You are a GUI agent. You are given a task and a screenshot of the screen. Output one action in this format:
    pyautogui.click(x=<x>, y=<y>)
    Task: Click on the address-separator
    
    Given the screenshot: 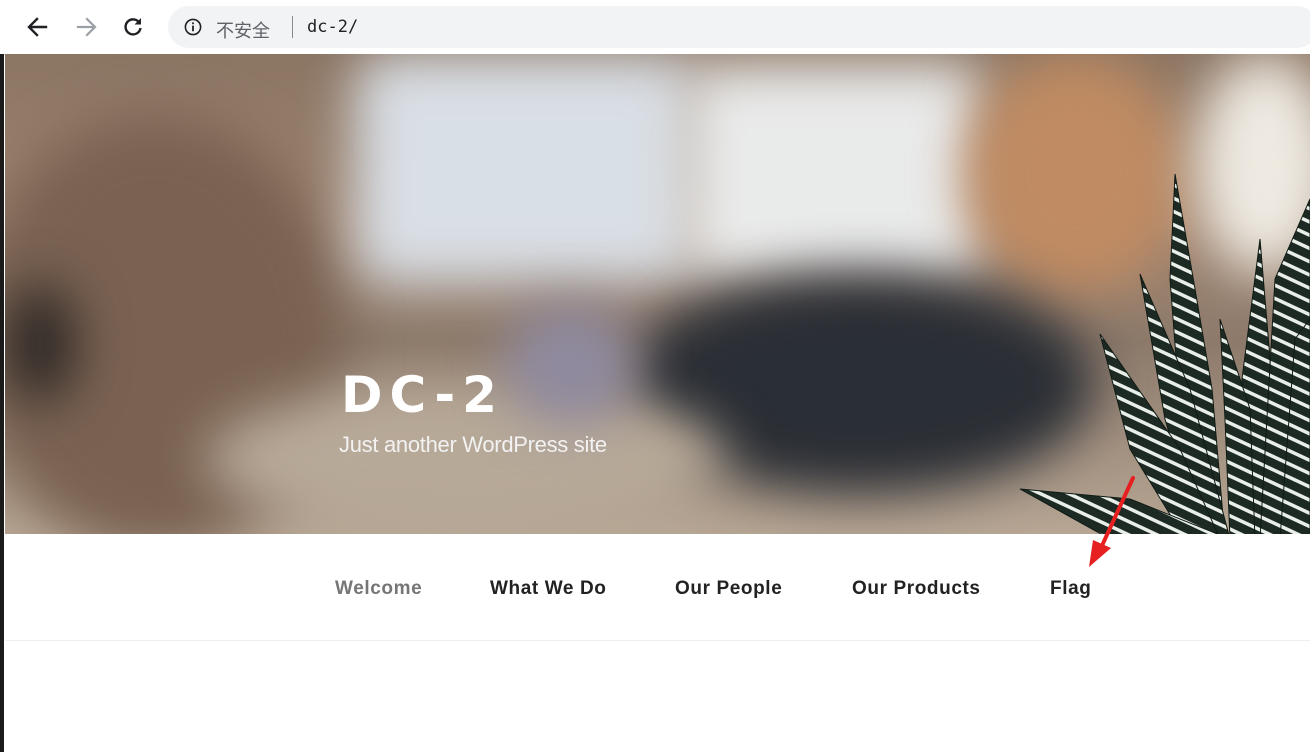 What is the action you would take?
    pyautogui.click(x=292, y=27)
    